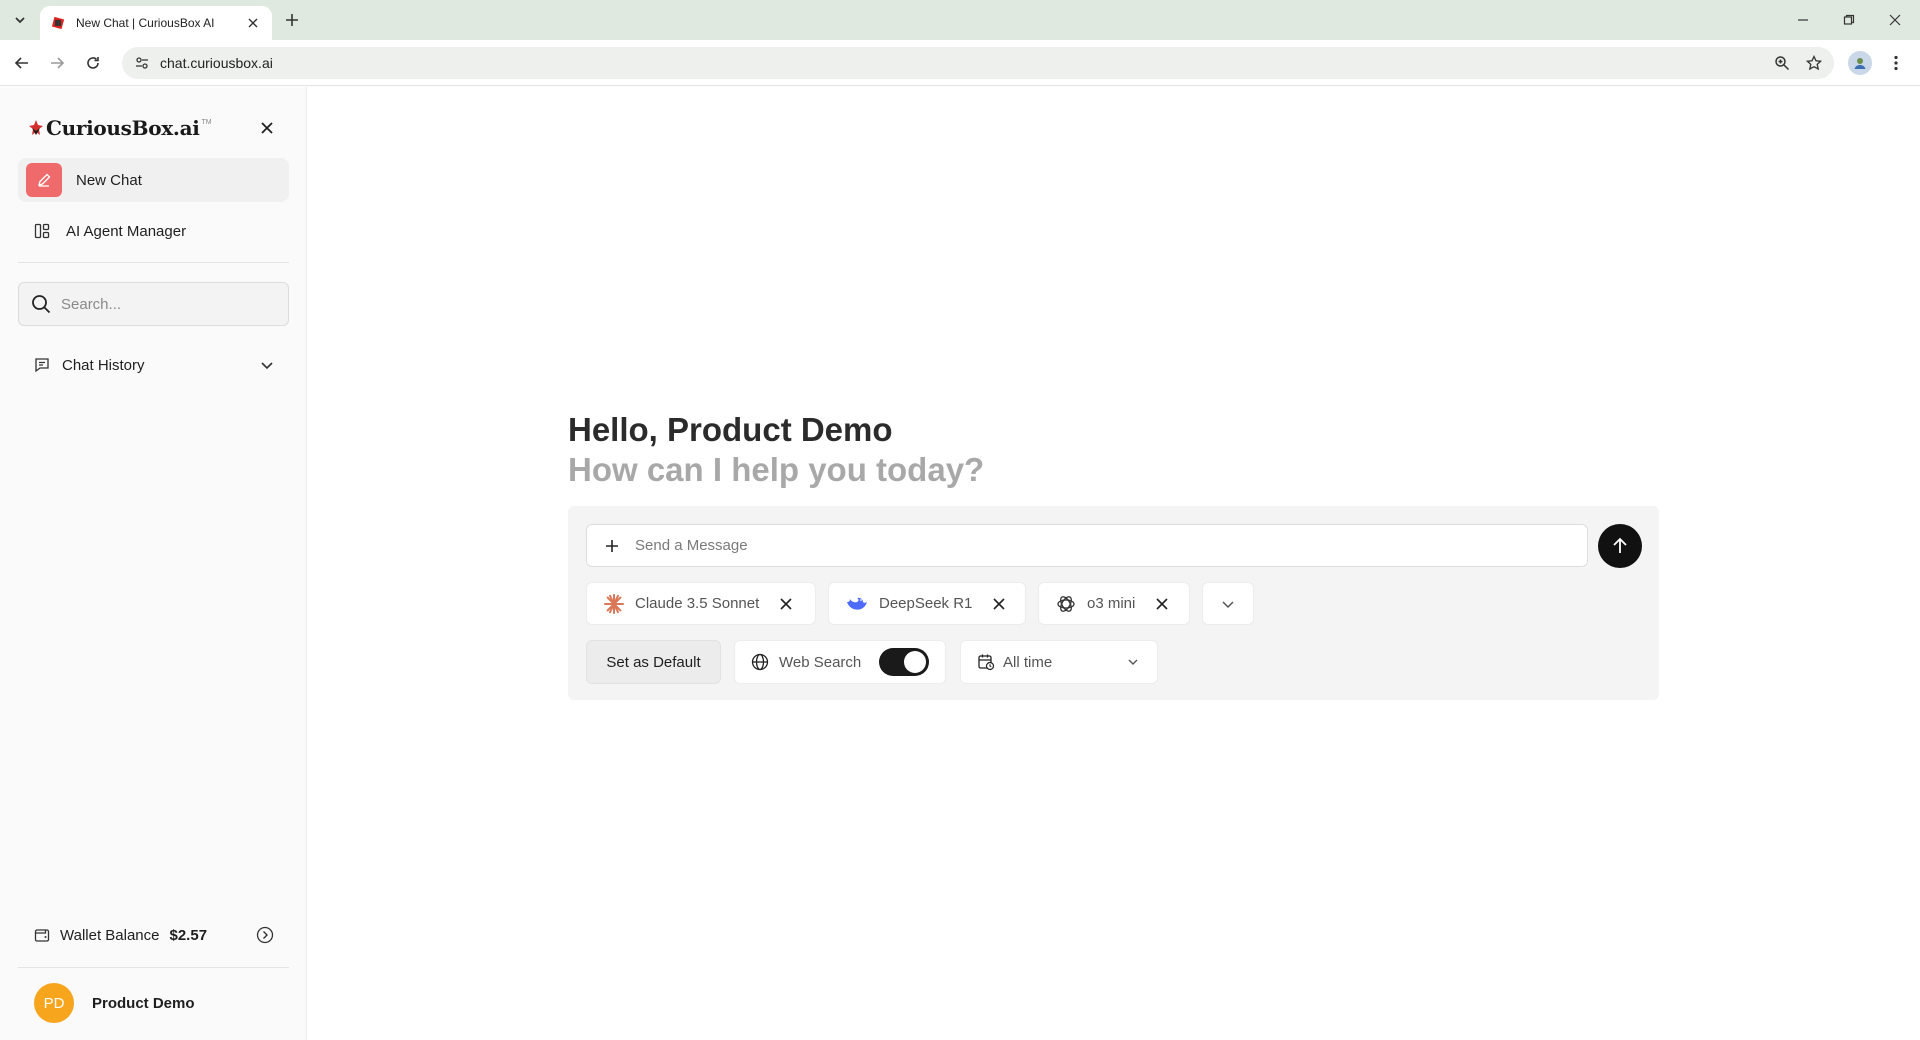 The width and height of the screenshot is (1920, 1040). Describe the element at coordinates (44, 180) in the screenshot. I see `pencil-icon` at that location.